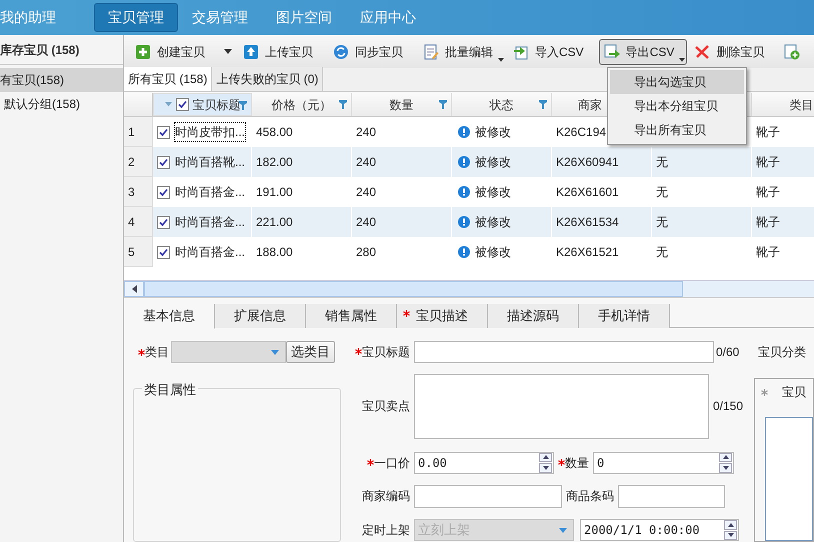  Describe the element at coordinates (136, 17) in the screenshot. I see `nav-tab: 宝贝管理` at that location.